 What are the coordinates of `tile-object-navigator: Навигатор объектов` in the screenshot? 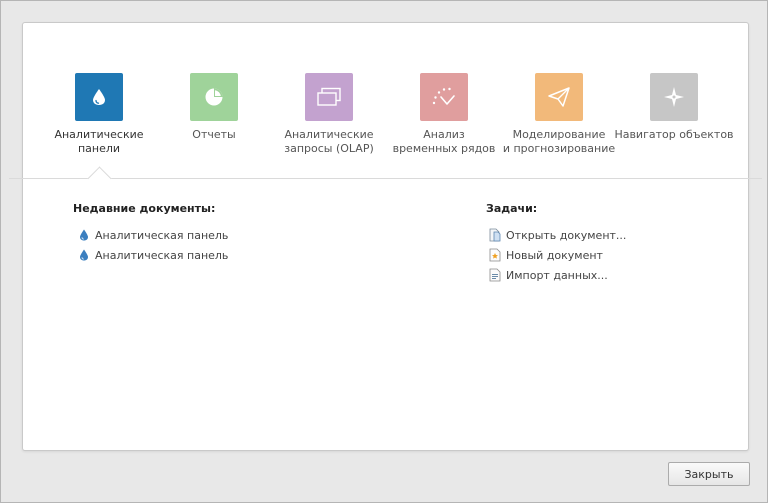 It's located at (674, 123).